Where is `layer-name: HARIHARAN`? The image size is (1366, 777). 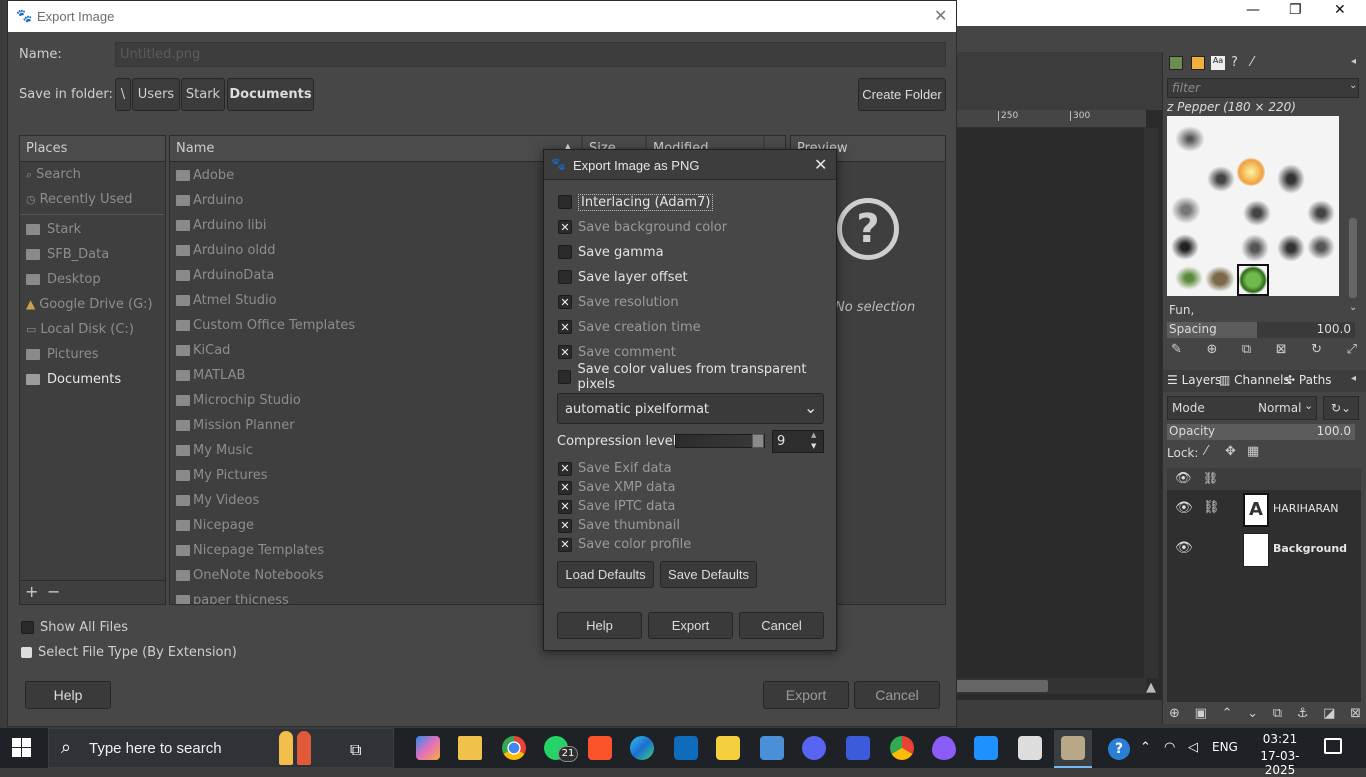
layer-name: HARIHARAN is located at coordinates (1305, 508).